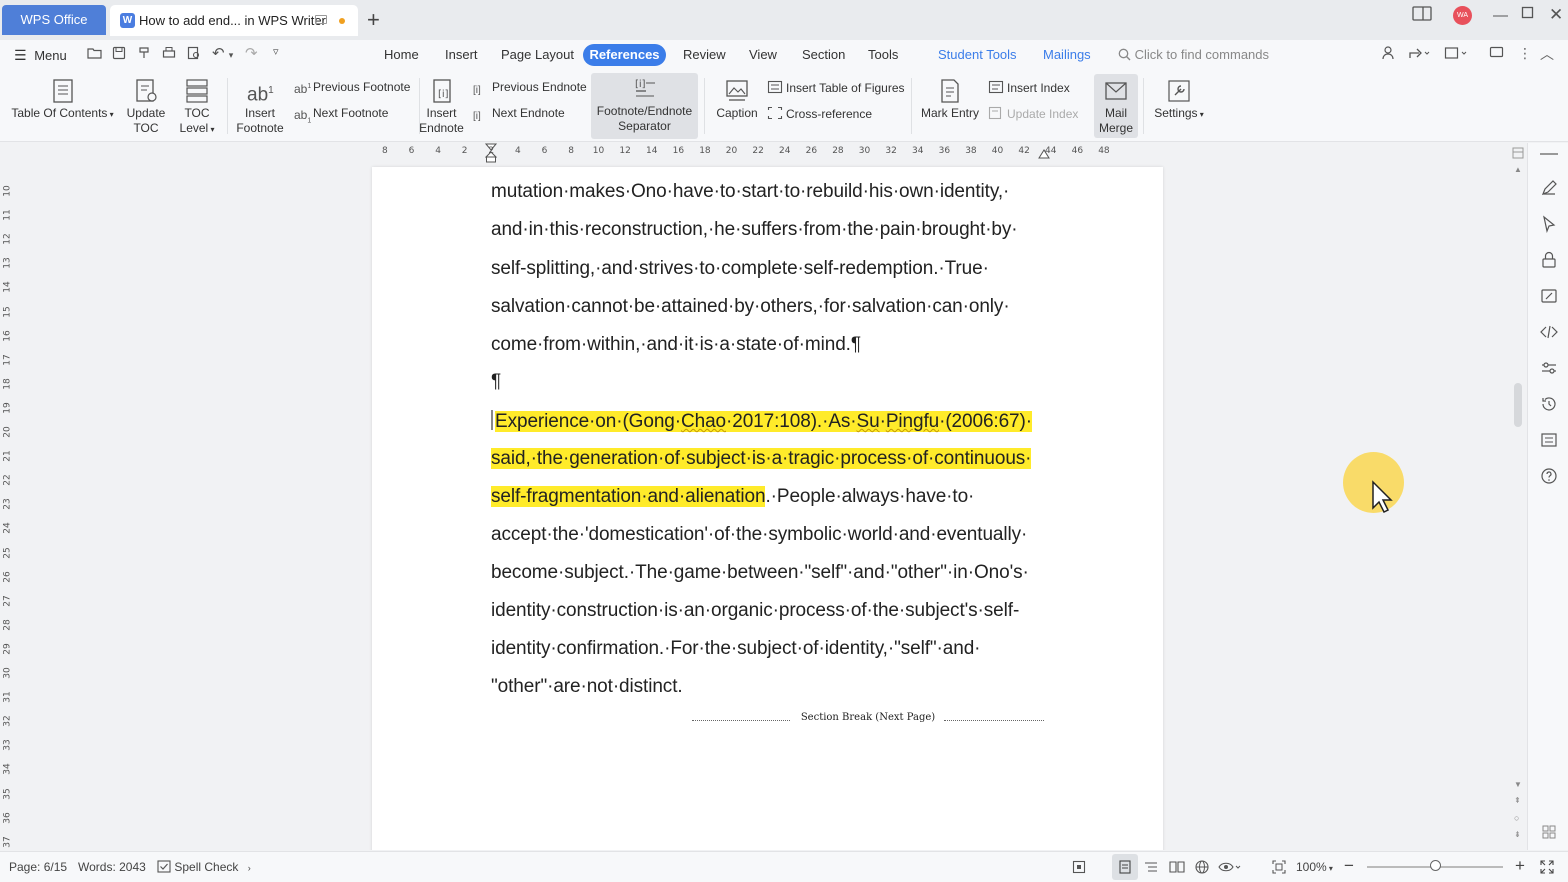 This screenshot has height=882, width=1568. I want to click on pen-icon, so click(1549, 188).